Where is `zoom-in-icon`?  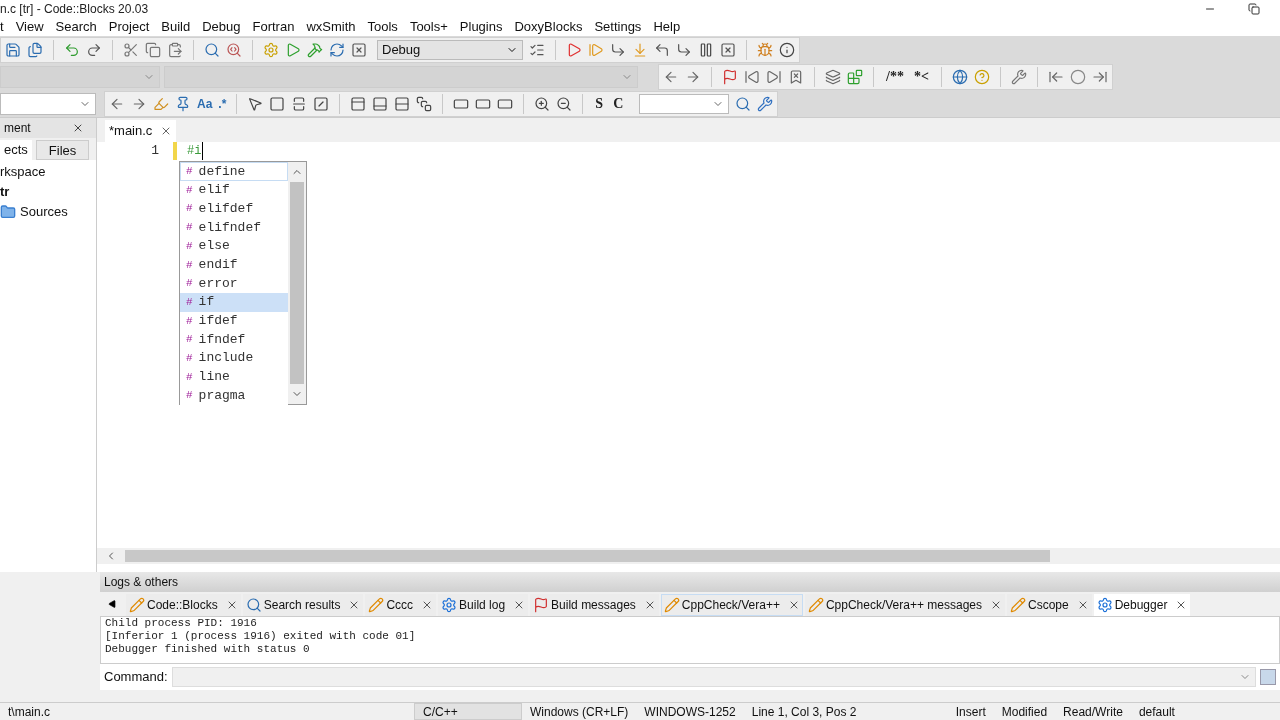 zoom-in-icon is located at coordinates (542, 104).